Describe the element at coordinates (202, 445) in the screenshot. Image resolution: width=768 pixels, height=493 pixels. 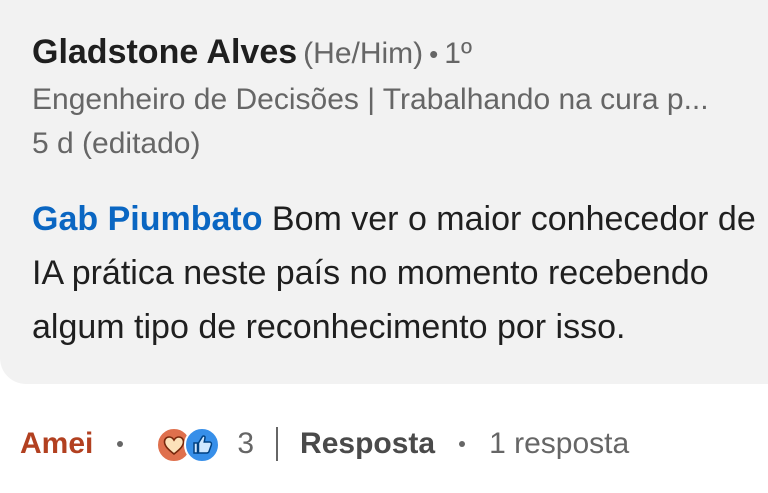
I see `thumbs-up-icon` at that location.